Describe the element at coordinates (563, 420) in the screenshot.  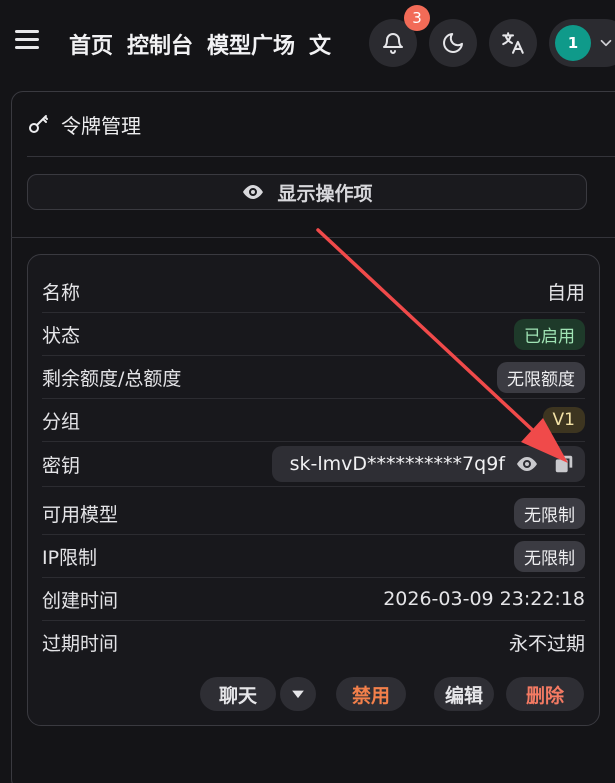
I see `group-badge: V1` at that location.